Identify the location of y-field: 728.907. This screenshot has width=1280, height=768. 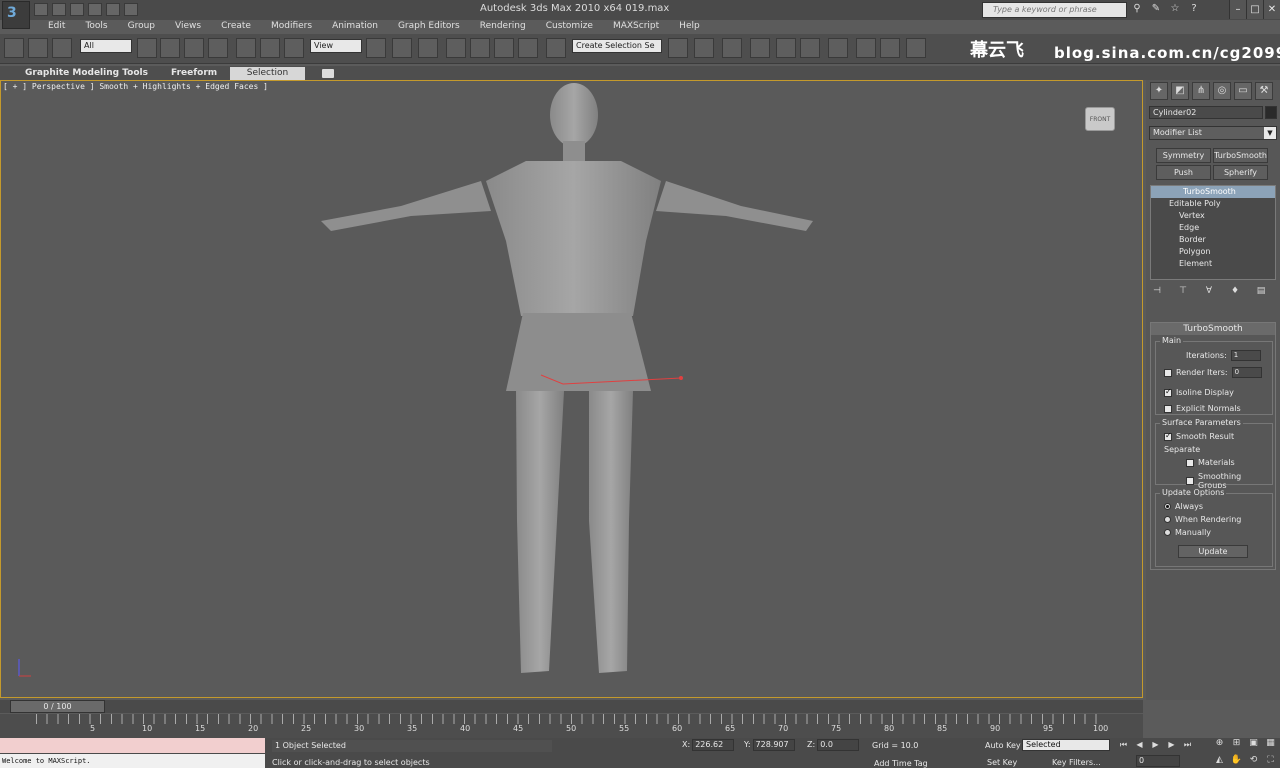
(773, 745).